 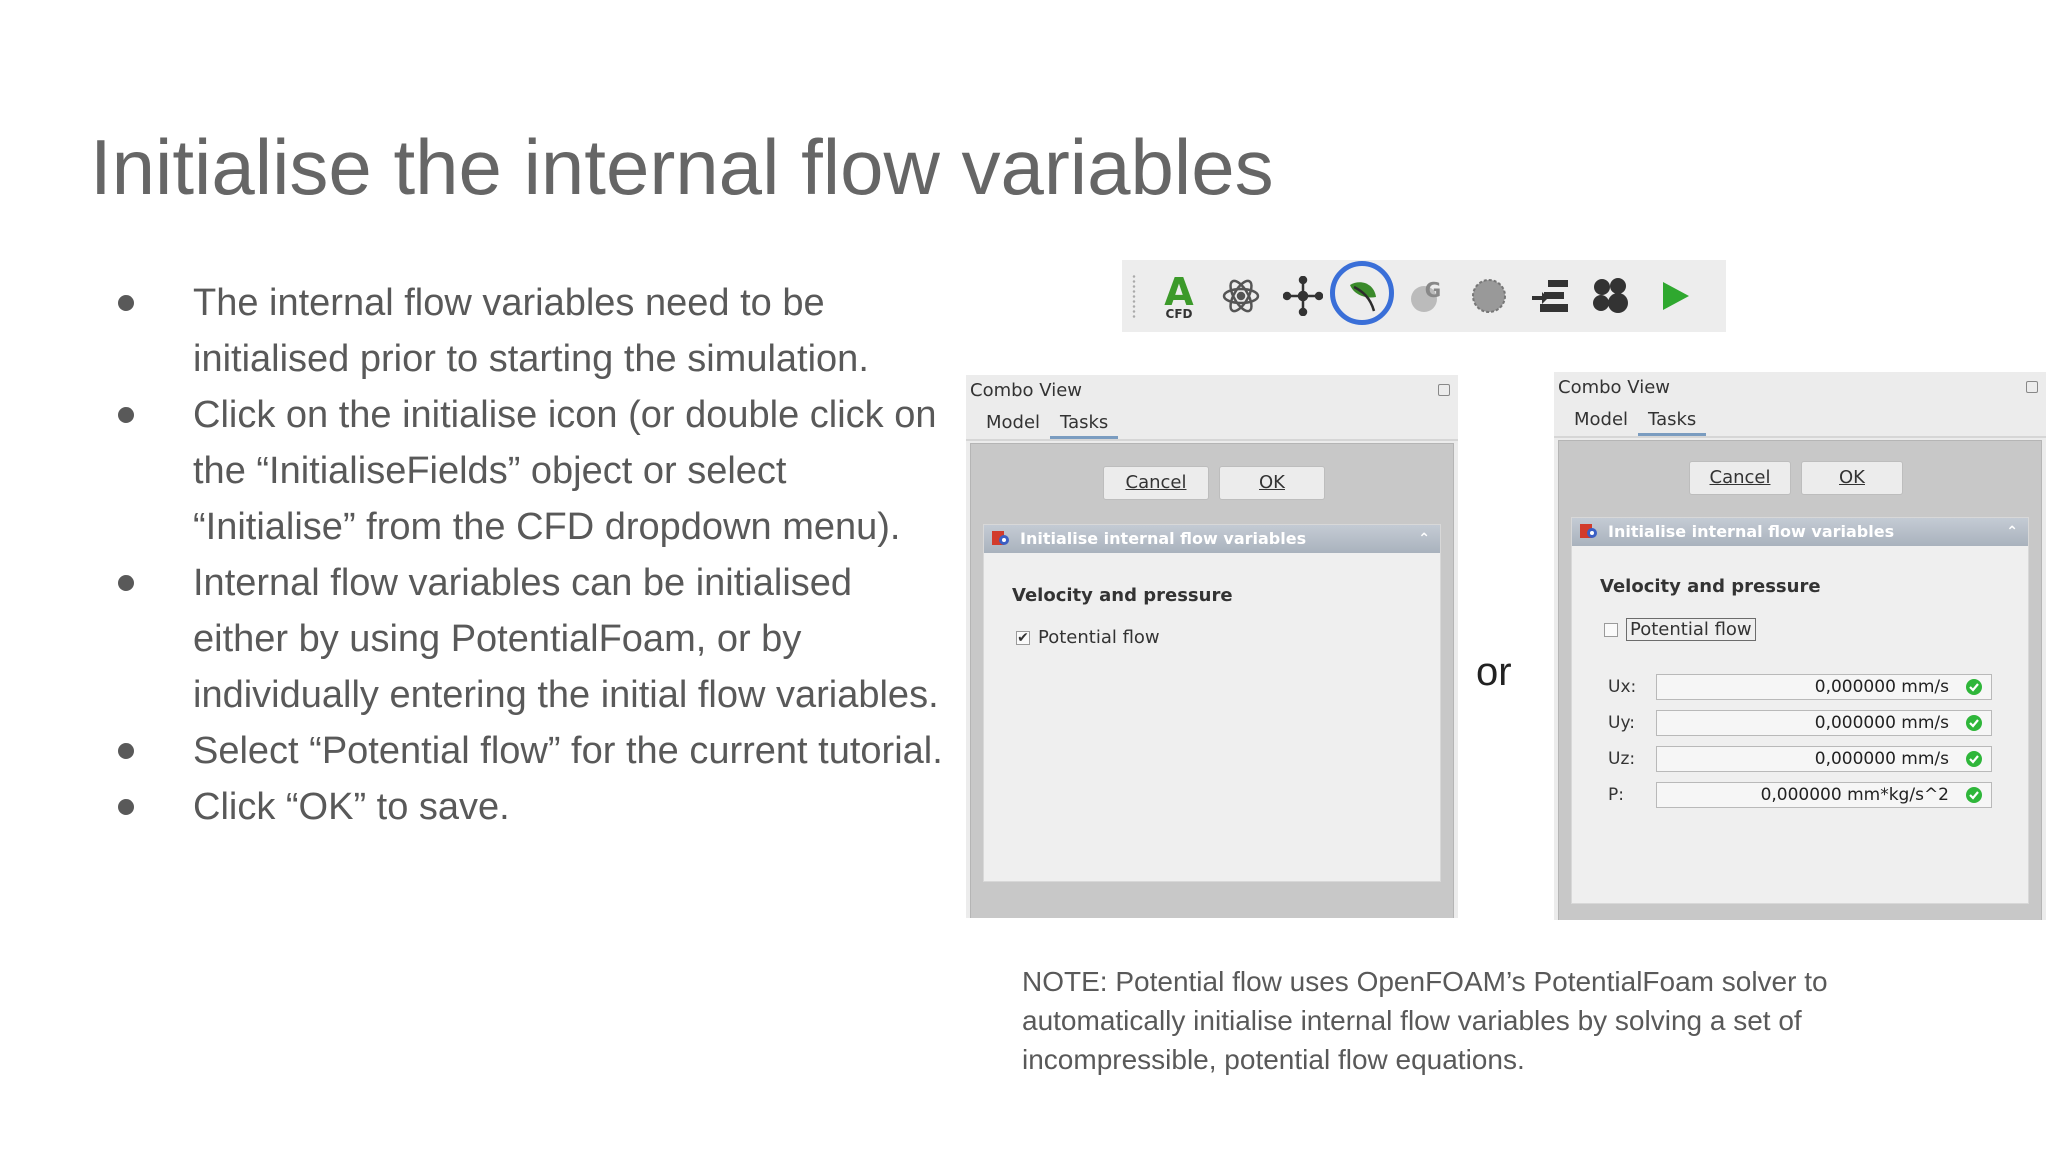 I want to click on potential-flow-checkbox-row: ✔ Potential flow, so click(x=1088, y=637).